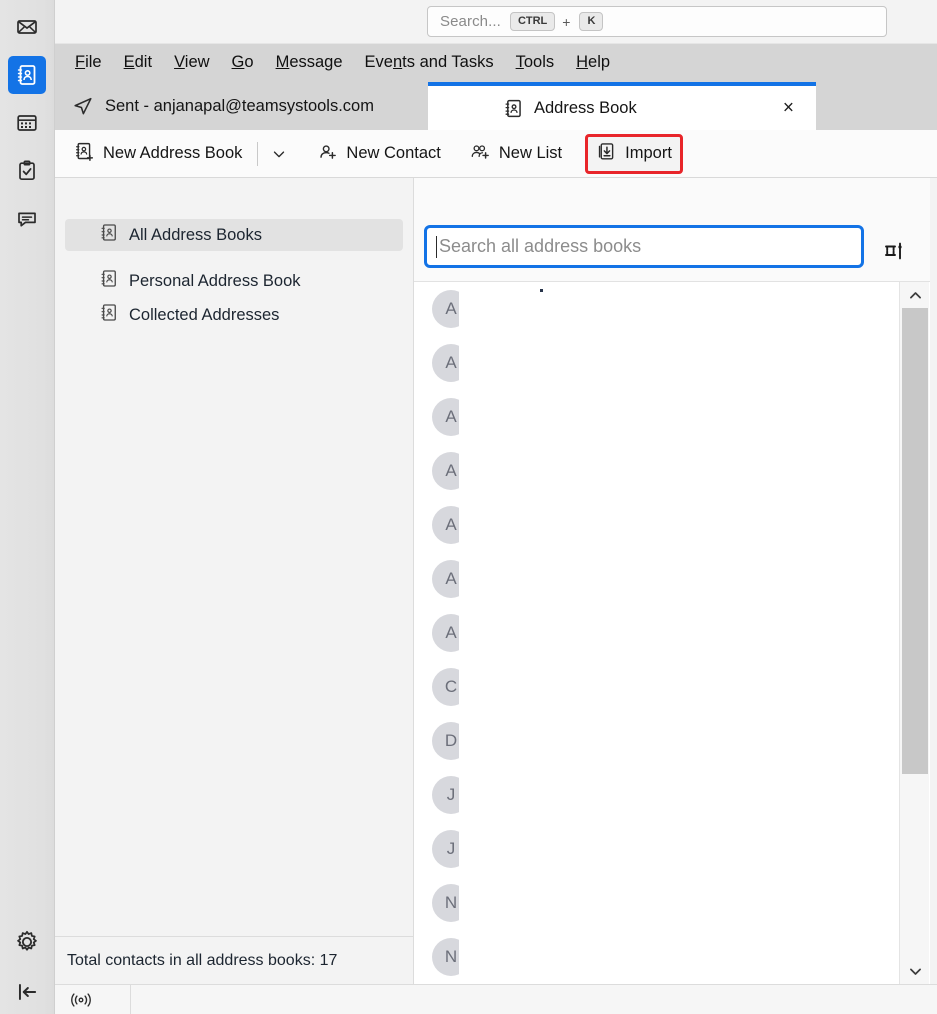  I want to click on tab-address-book: Address Book ×, so click(622, 106).